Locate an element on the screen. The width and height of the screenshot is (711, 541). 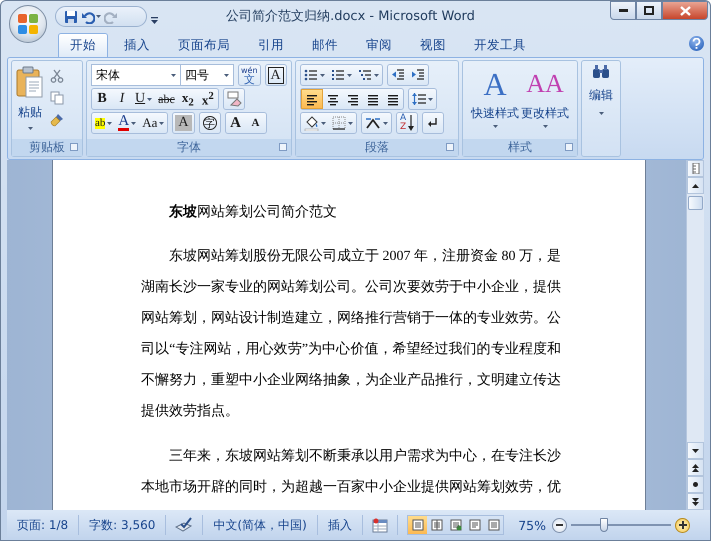
select-browse-object-button is located at coordinates (695, 484).